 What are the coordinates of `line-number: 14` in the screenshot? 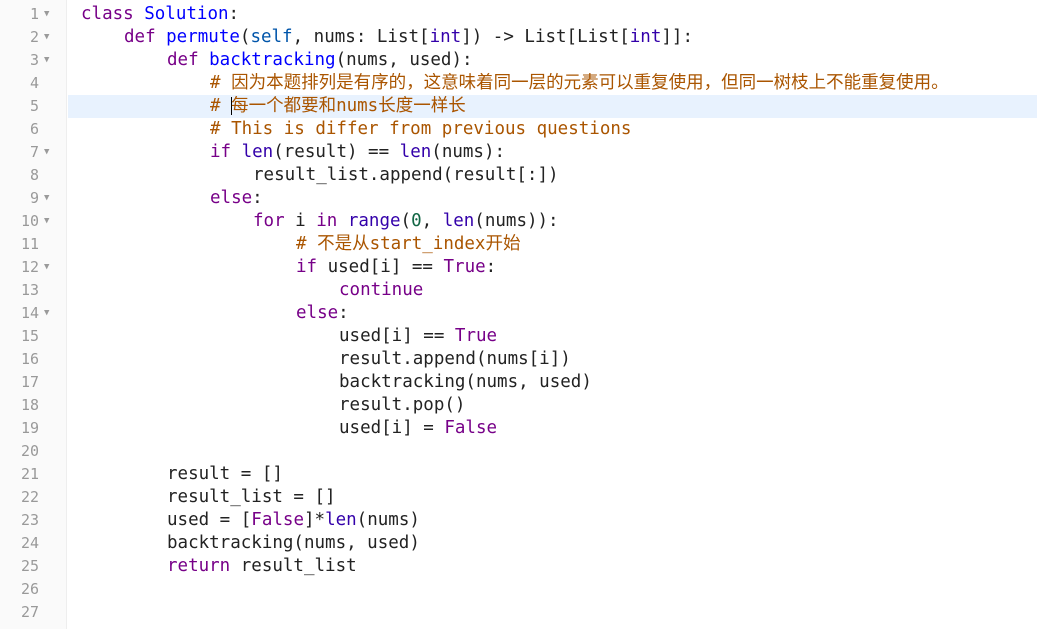 It's located at (29, 313).